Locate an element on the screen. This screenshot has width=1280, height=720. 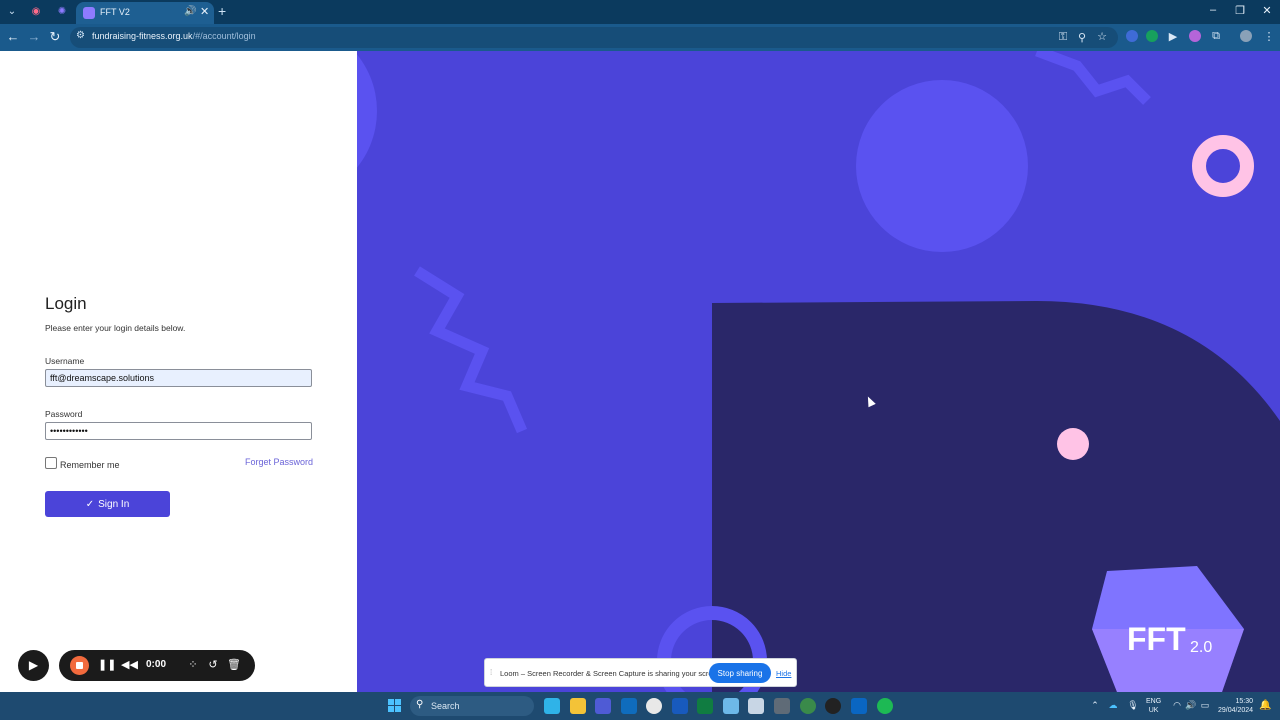
snipping-tool-icon is located at coordinates (756, 706).